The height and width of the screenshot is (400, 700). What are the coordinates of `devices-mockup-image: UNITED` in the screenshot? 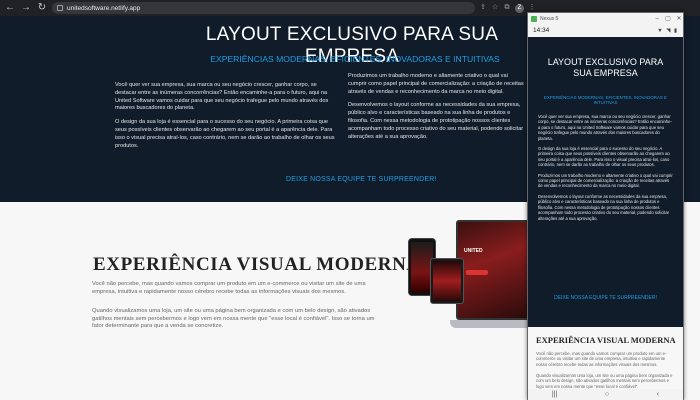 It's located at (472, 282).